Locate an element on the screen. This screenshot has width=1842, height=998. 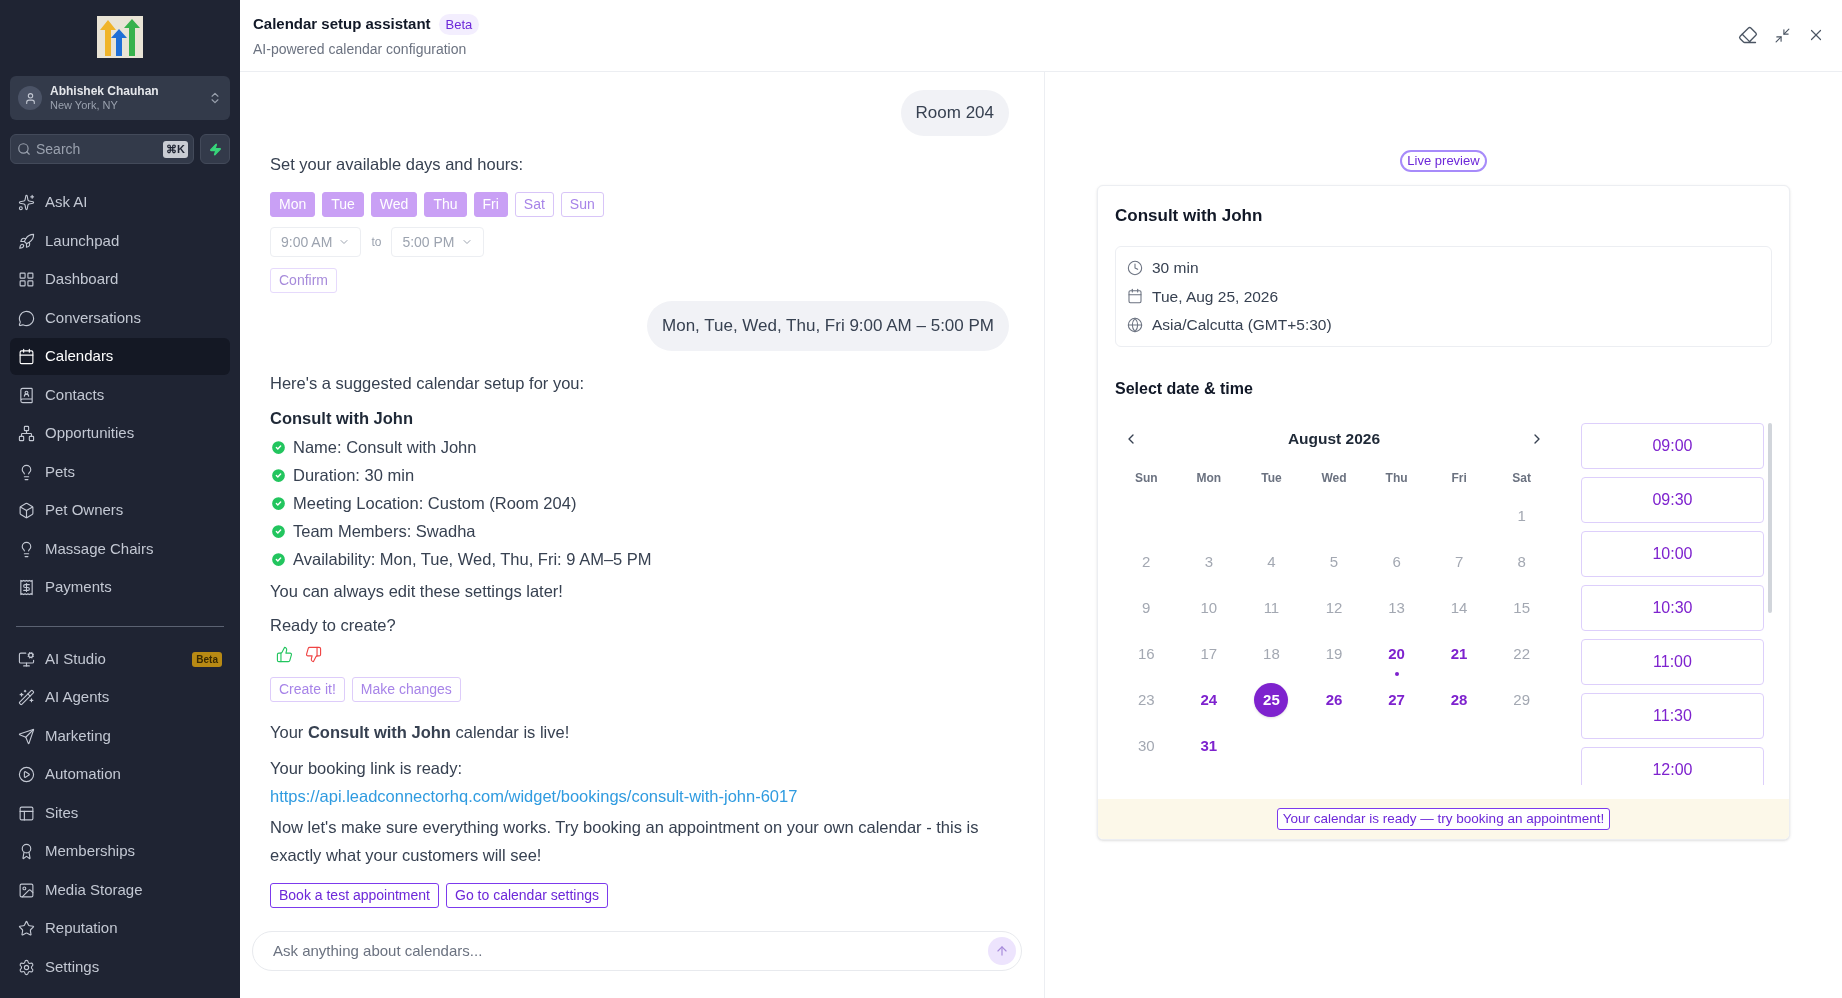
live-preview-badge: Live preview is located at coordinates (1443, 161).